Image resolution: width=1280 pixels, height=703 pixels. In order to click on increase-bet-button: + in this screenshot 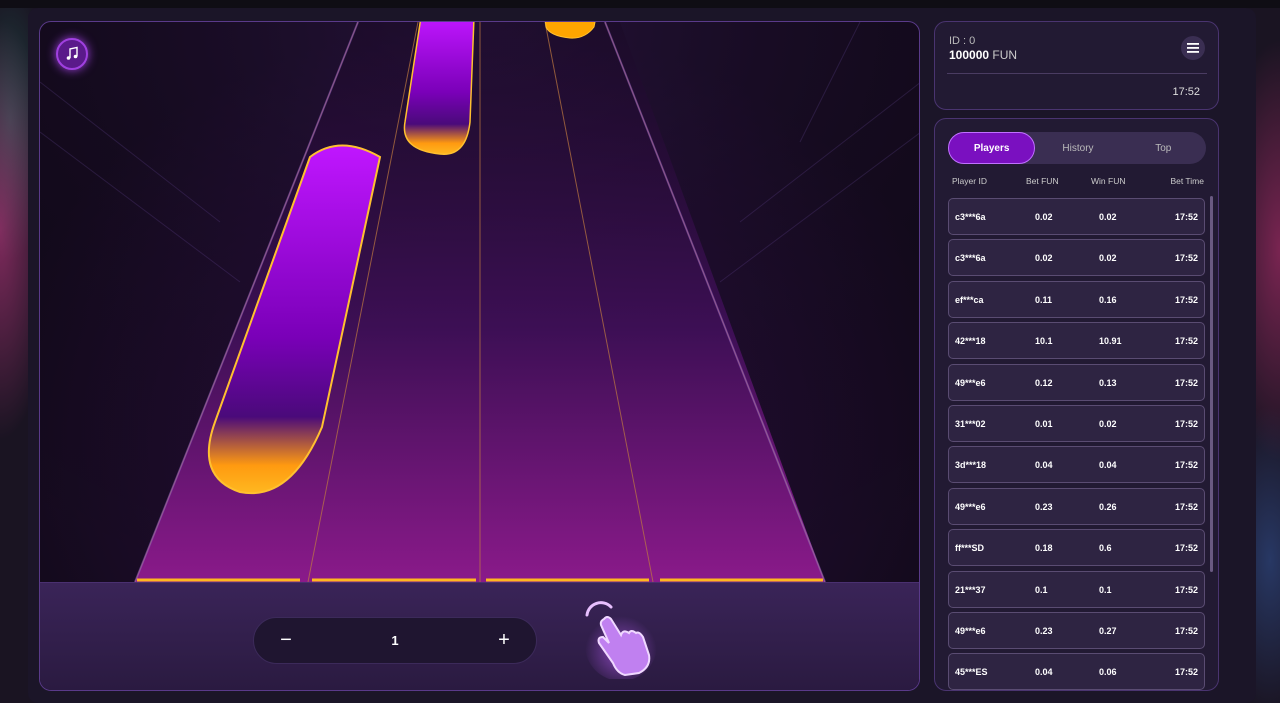, I will do `click(504, 640)`.